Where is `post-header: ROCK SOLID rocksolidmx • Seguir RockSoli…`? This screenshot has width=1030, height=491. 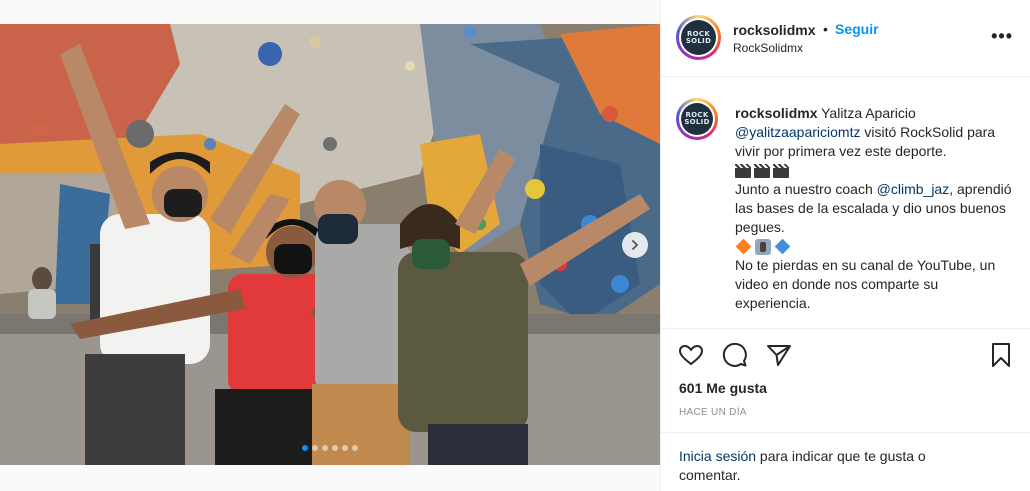 post-header: ROCK SOLID rocksolidmx • Seguir RockSoli… is located at coordinates (845, 38).